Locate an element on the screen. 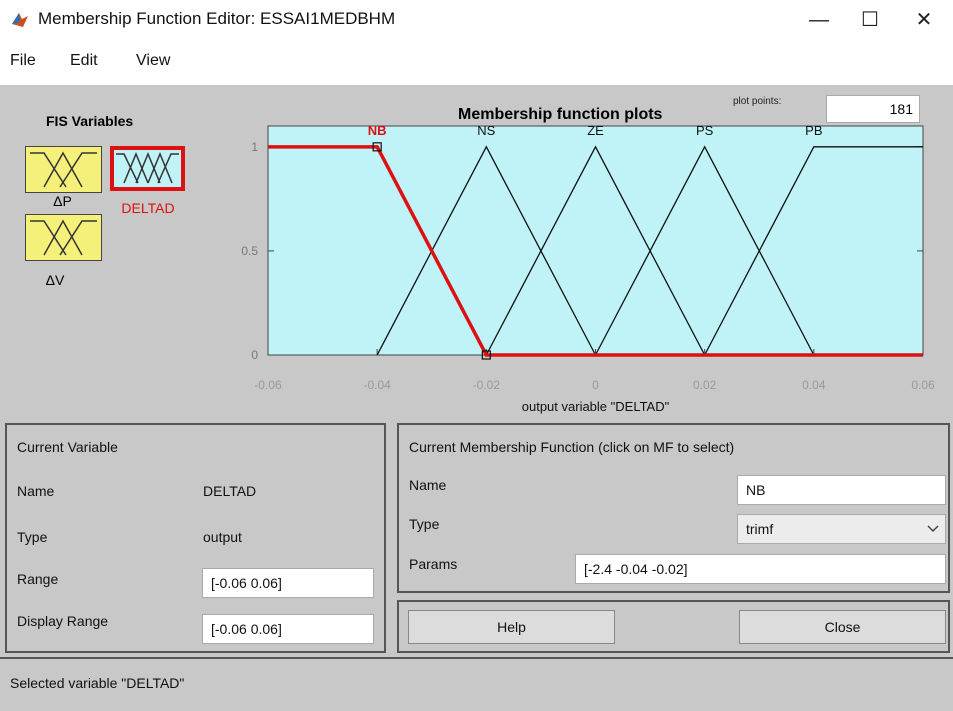 The width and height of the screenshot is (953, 711). variable-name-value: DELTAD is located at coordinates (230, 491).